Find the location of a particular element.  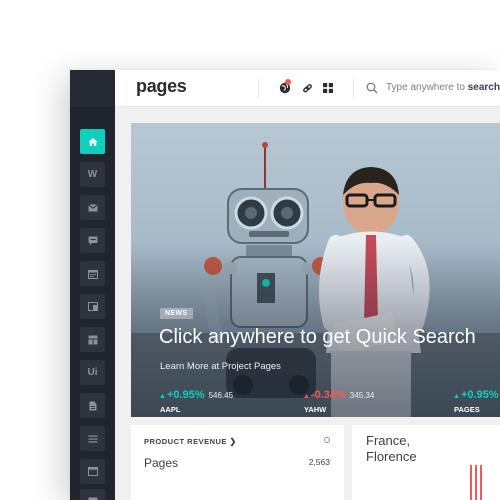

layout-icon is located at coordinates (92, 306).